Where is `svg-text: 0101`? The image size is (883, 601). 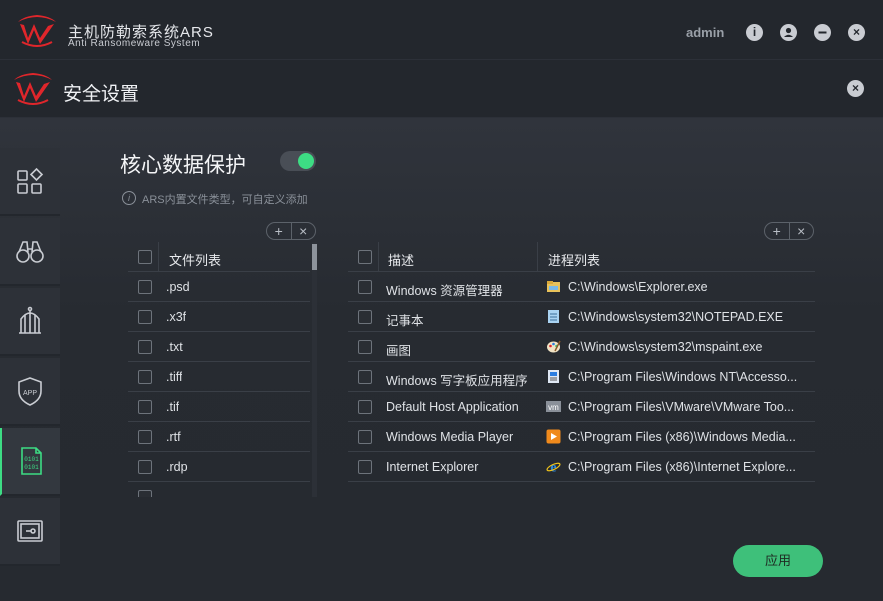
svg-text: 0101 is located at coordinates (31, 459).